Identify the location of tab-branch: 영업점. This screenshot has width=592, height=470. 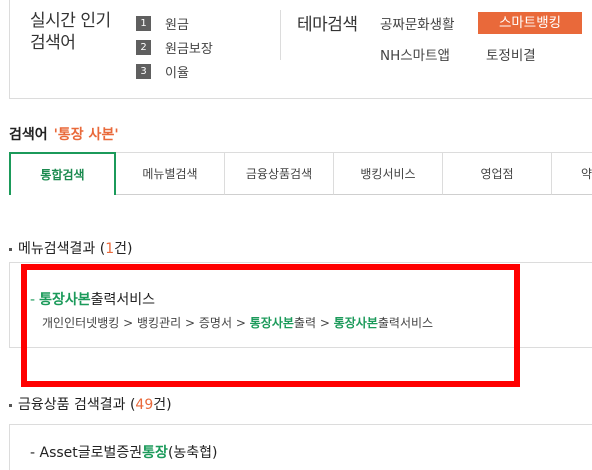
(497, 173).